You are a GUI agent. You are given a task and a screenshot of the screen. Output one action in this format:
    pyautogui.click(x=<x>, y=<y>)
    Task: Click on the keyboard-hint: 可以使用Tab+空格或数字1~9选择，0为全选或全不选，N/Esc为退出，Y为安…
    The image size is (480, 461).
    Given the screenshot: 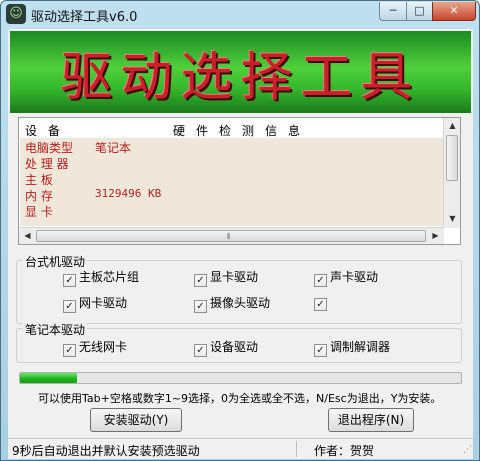 What is the action you would take?
    pyautogui.click(x=240, y=398)
    